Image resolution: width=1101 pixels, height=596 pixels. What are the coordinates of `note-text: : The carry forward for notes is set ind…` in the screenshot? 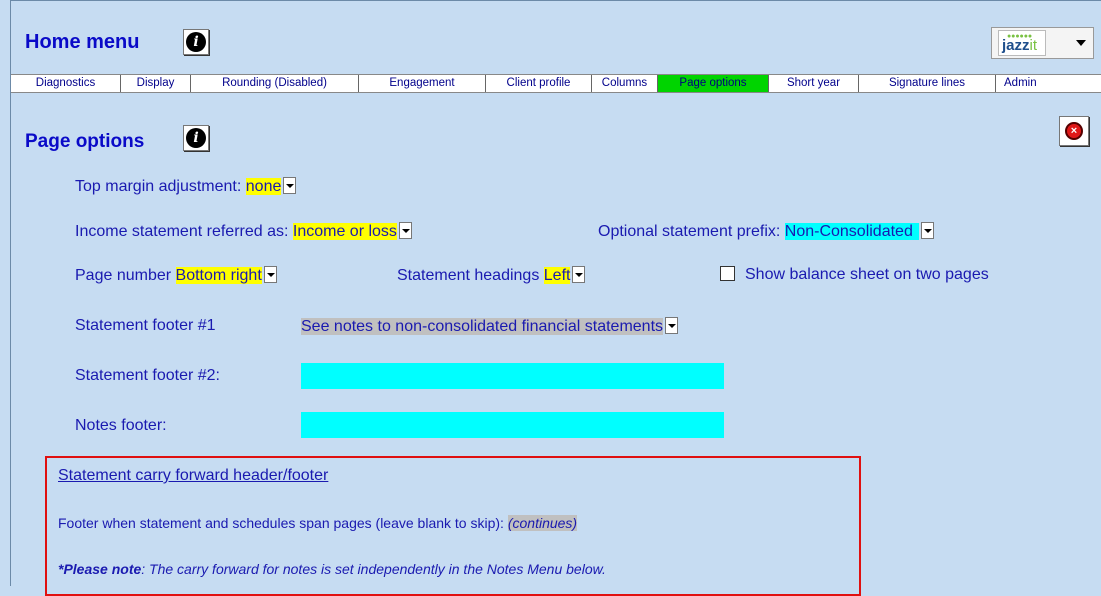 It's located at (373, 569).